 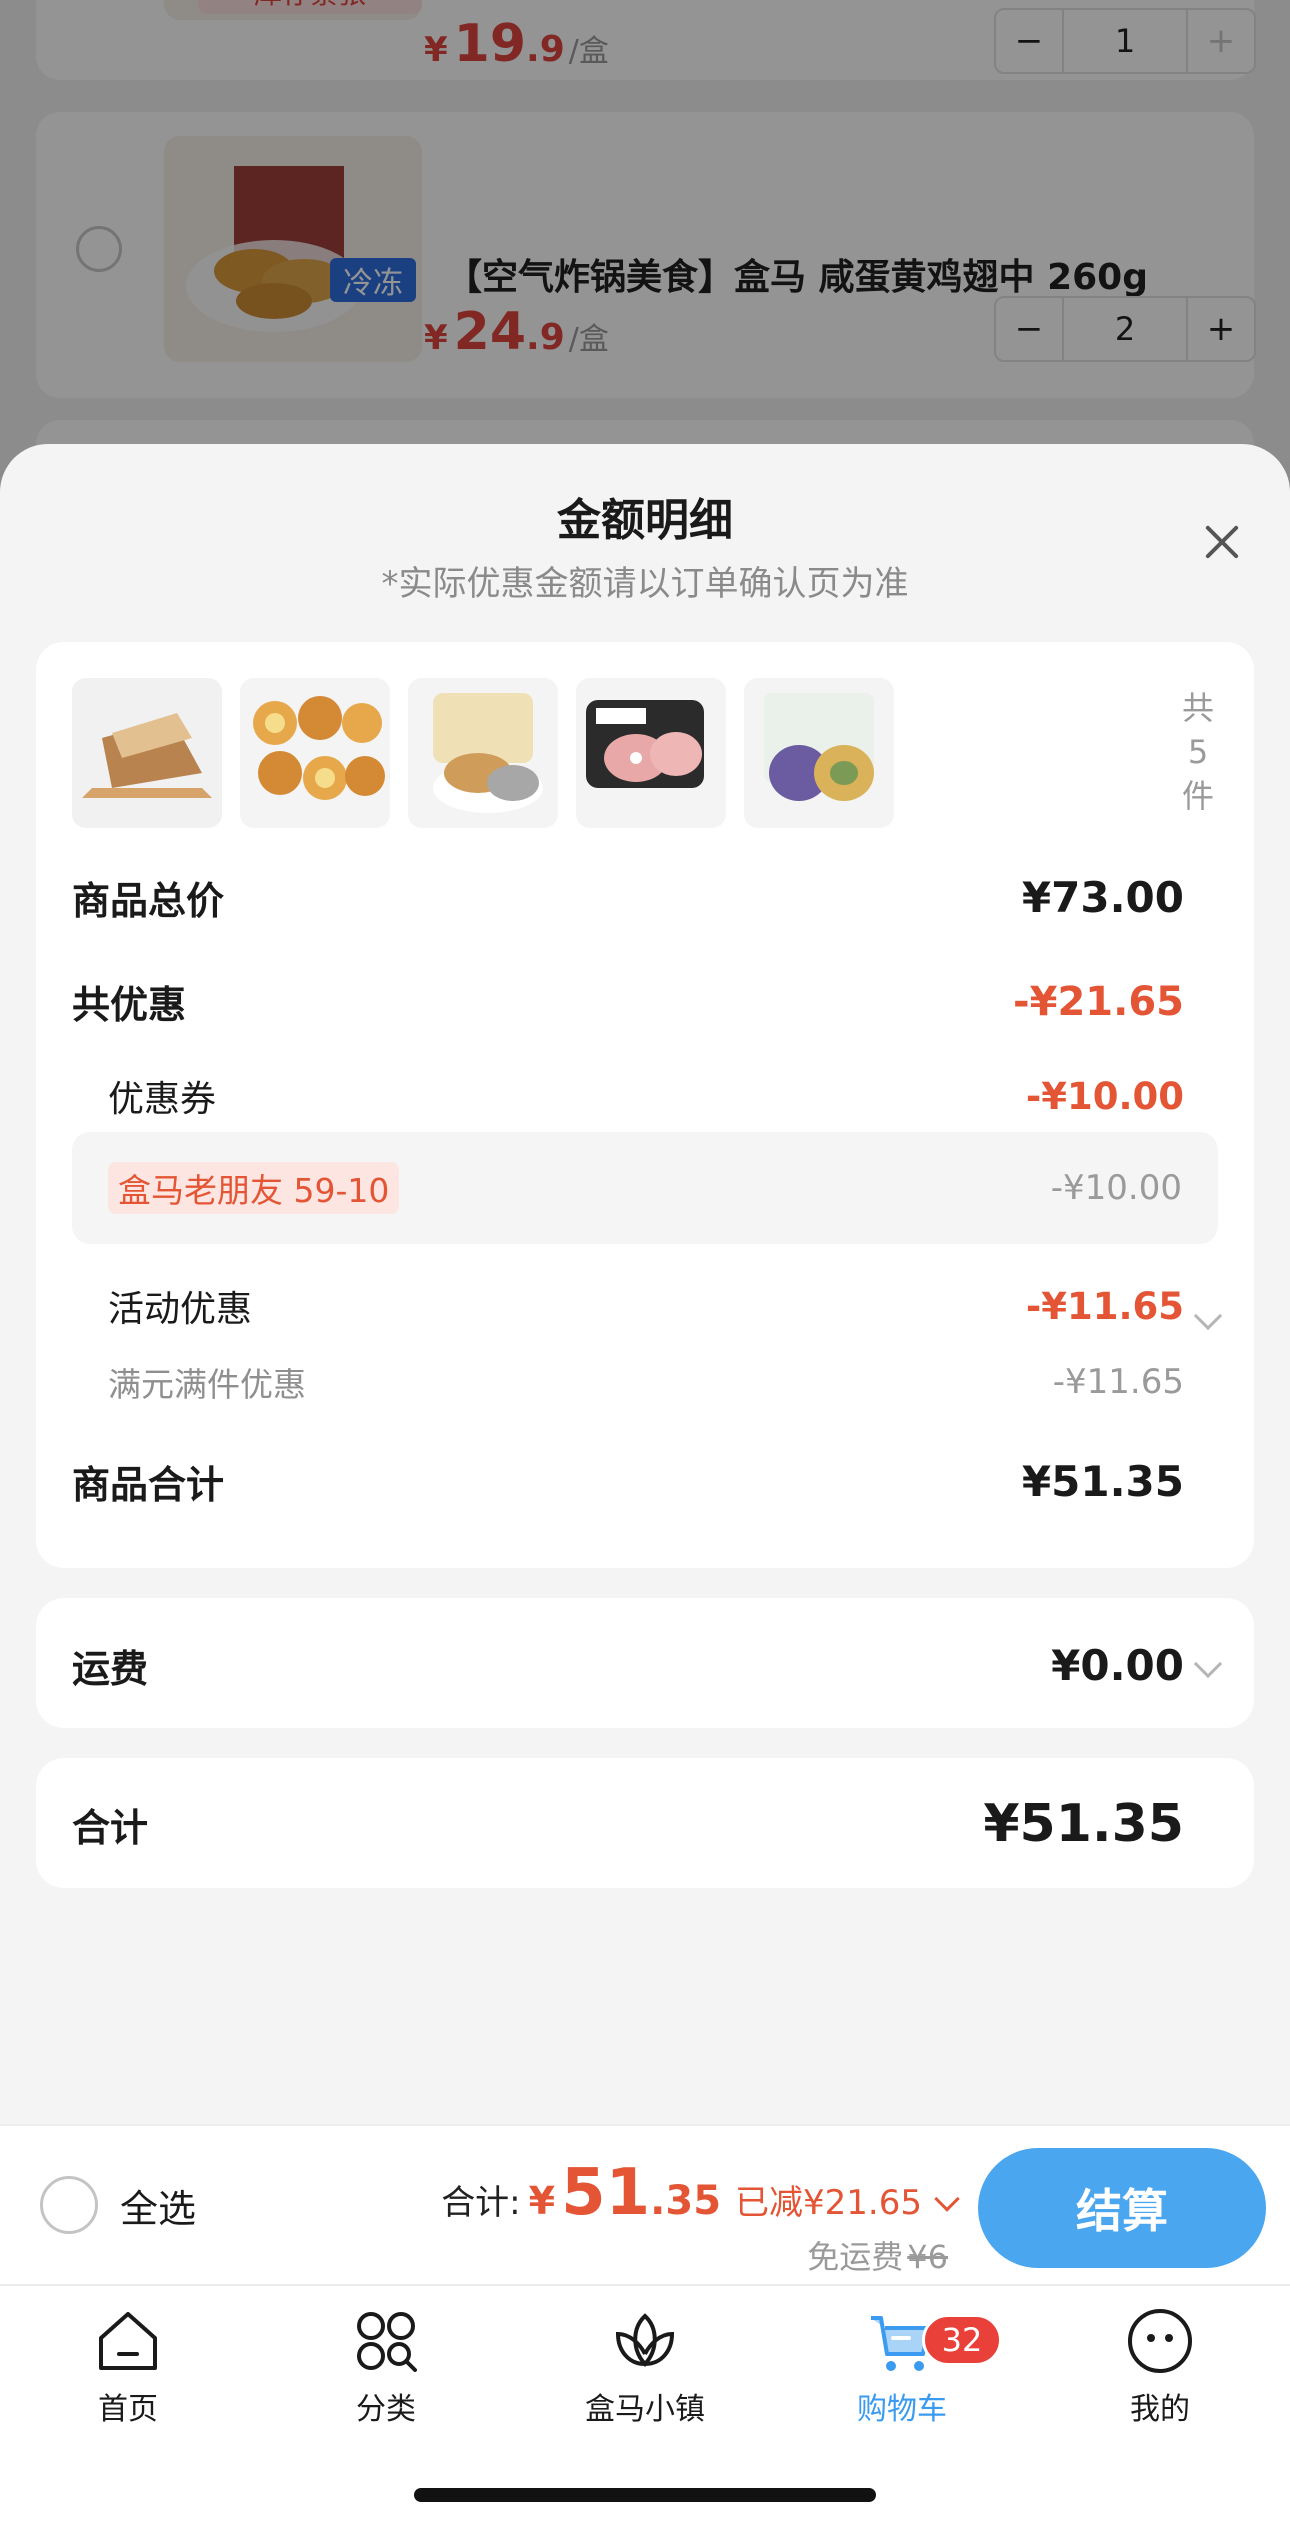 I want to click on smiley-icon, so click(x=1160, y=2341).